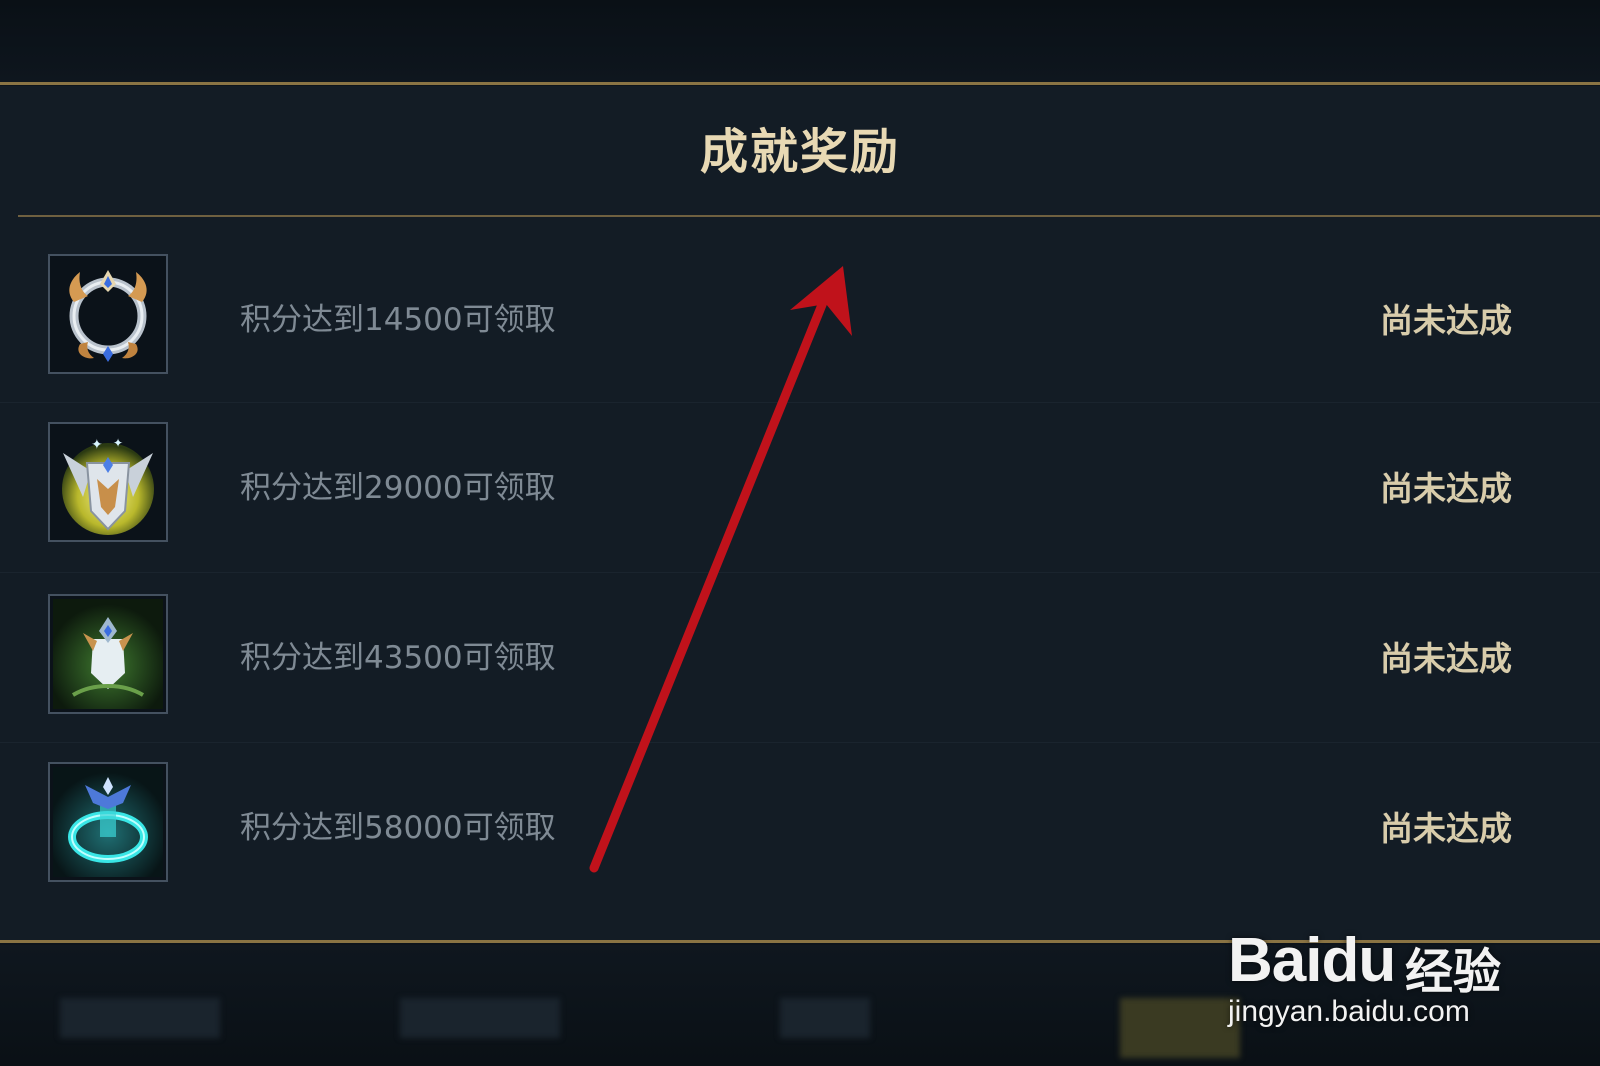  I want to click on reward-condition: 积分达到29000可领取, so click(398, 488).